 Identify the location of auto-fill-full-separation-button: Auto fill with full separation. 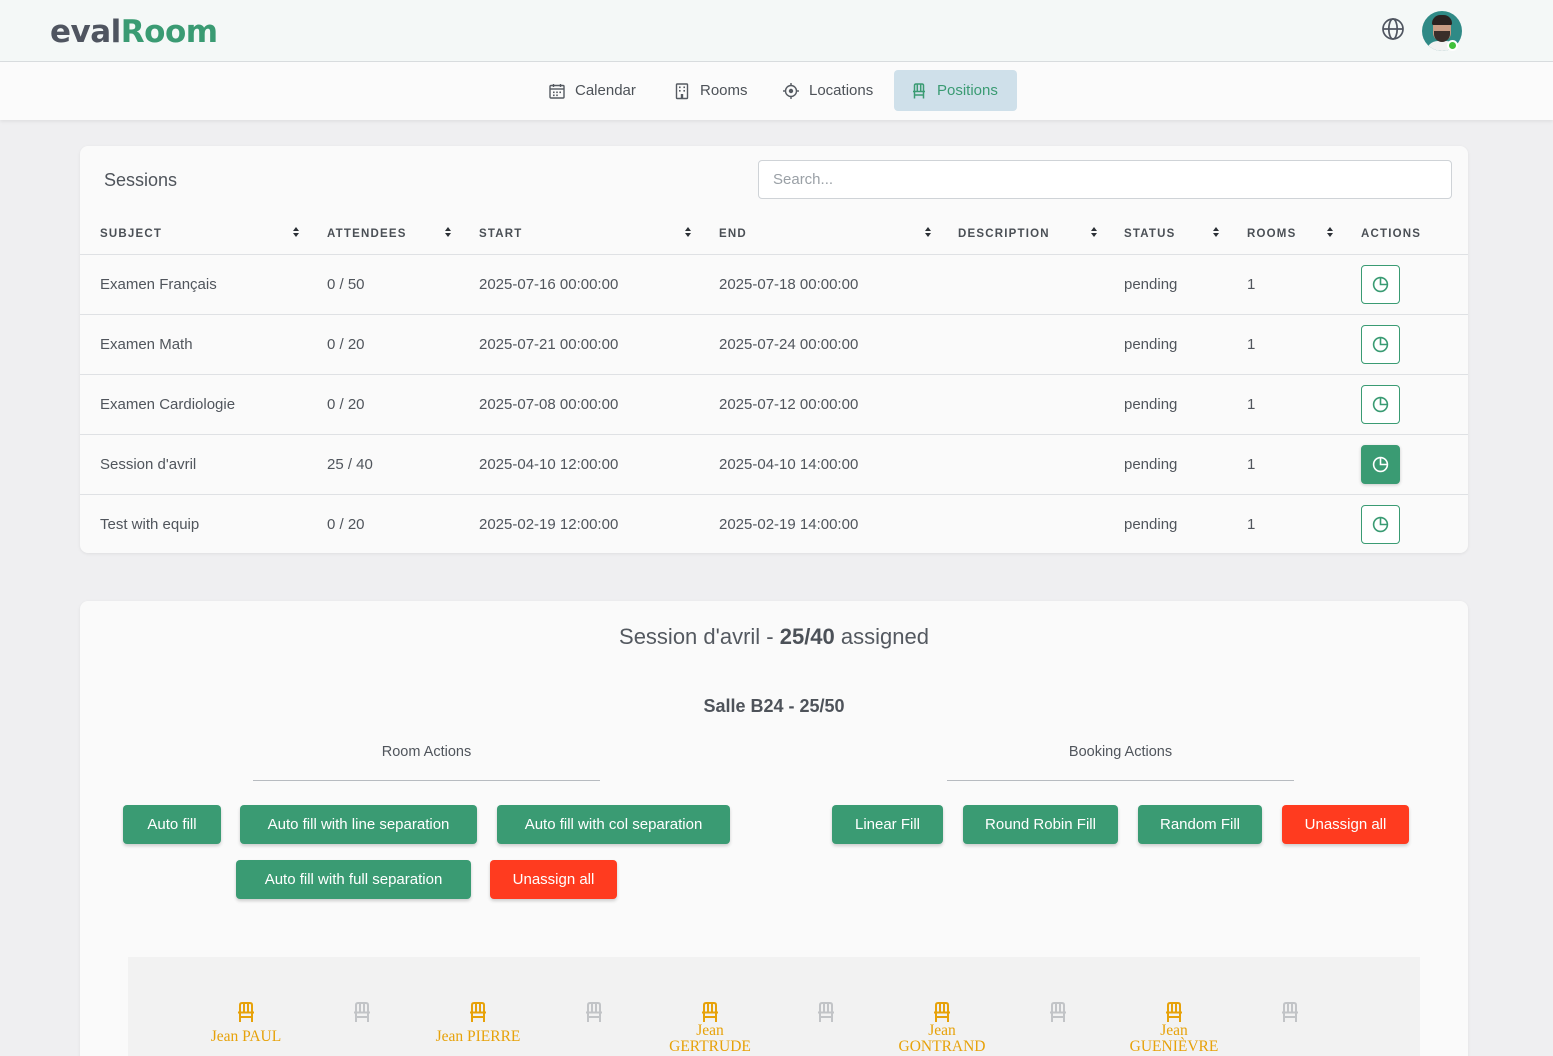
(353, 879).